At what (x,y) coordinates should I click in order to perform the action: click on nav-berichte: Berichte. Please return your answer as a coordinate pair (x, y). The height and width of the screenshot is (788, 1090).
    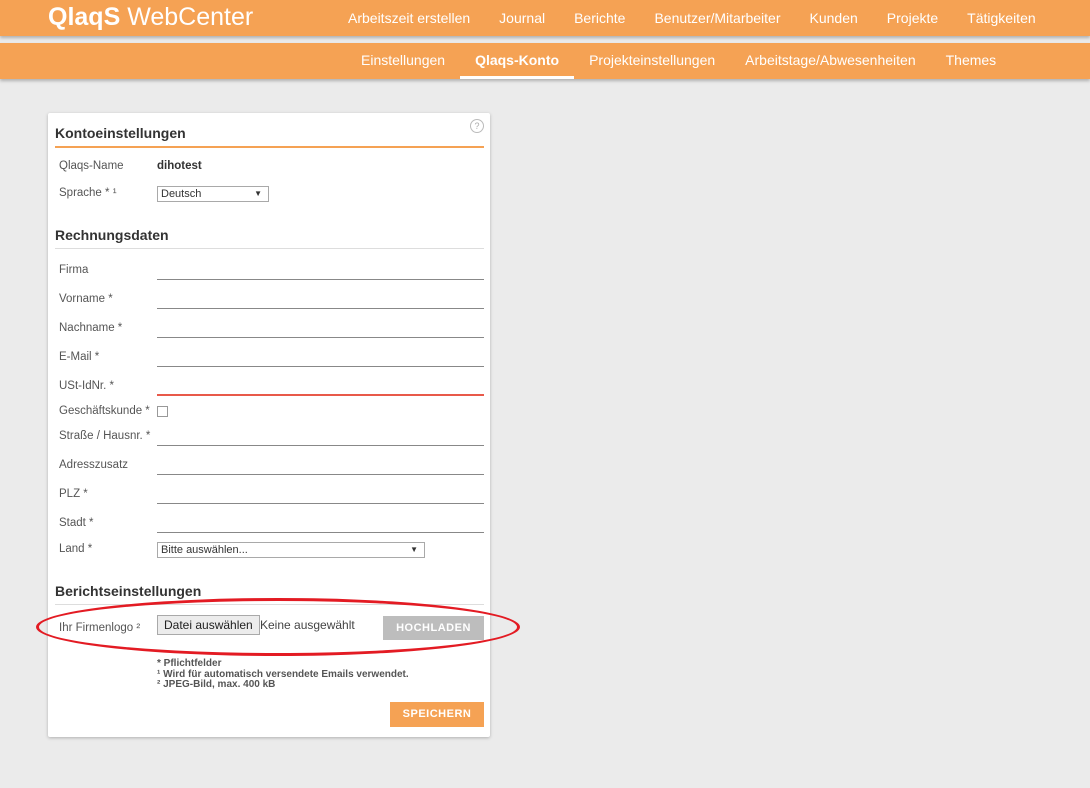
    Looking at the image, I should click on (599, 18).